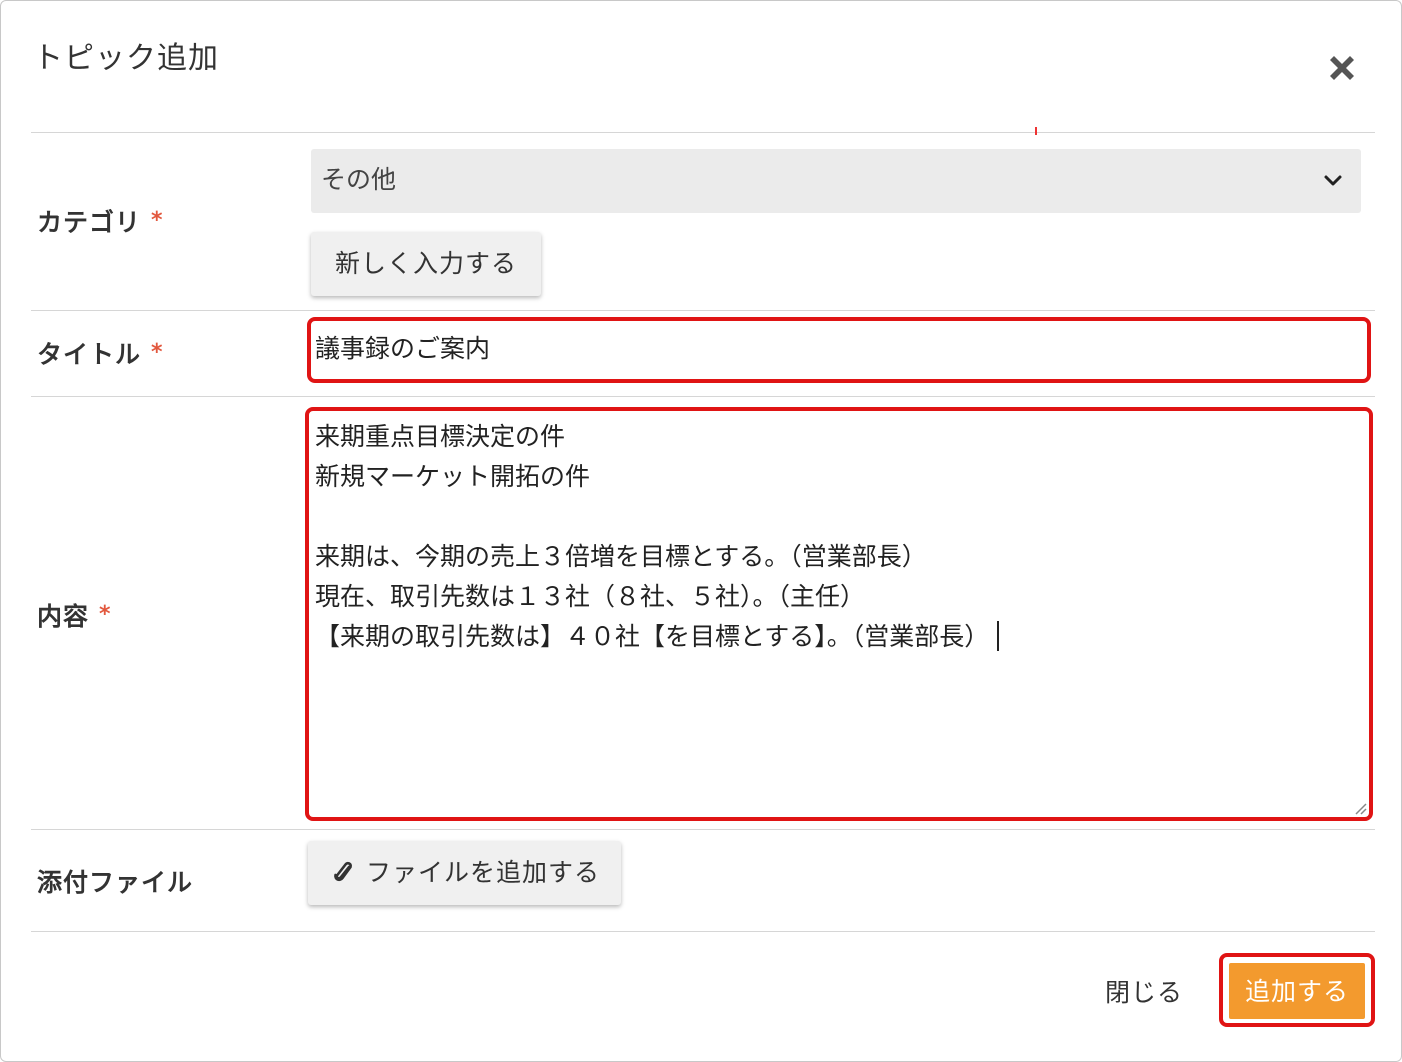 This screenshot has height=1062, width=1402. Describe the element at coordinates (1333, 180) in the screenshot. I see `chevron-down-icon` at that location.